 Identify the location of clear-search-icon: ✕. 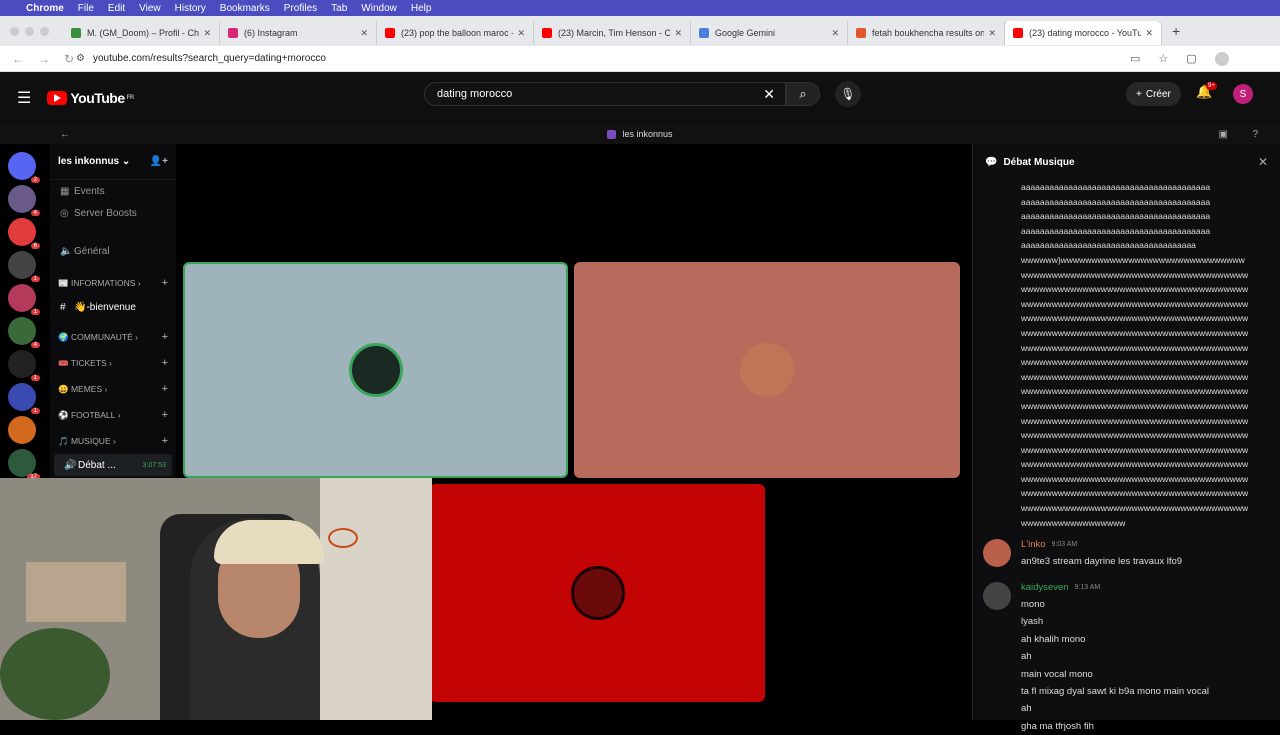
(769, 94).